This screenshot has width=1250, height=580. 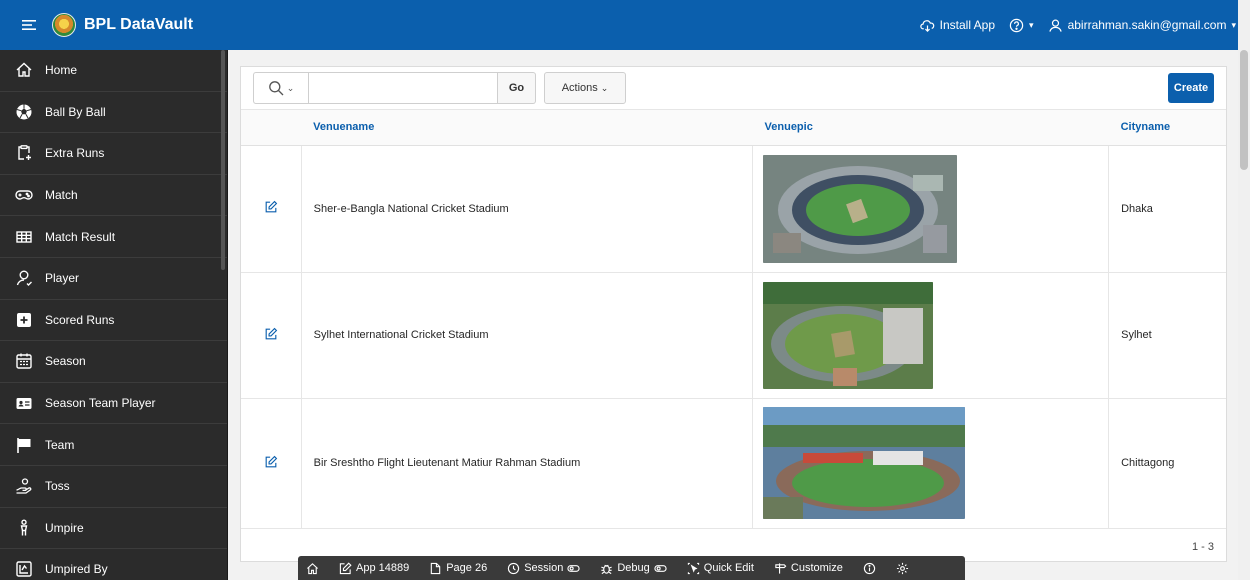 I want to click on toggle-icon, so click(x=573, y=568).